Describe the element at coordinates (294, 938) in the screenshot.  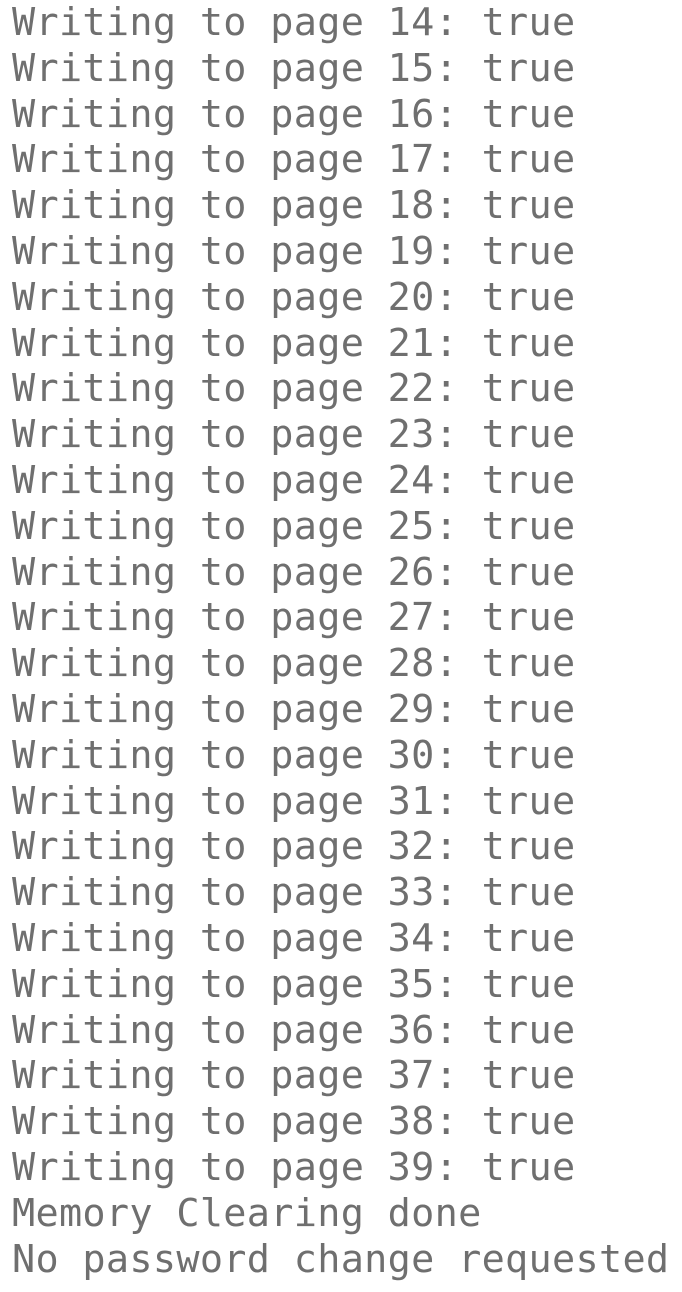
I see `log-line: Writing to page 34: true` at that location.